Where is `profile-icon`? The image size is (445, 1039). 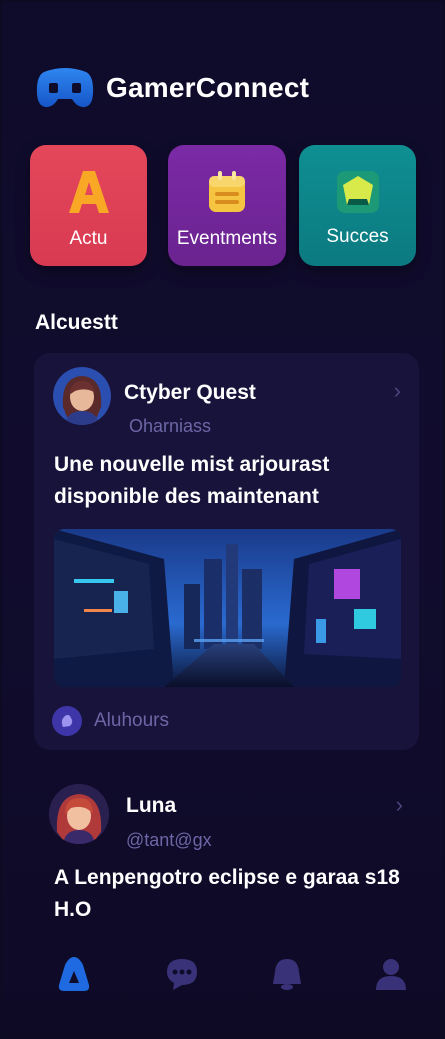
profile-icon is located at coordinates (391, 974).